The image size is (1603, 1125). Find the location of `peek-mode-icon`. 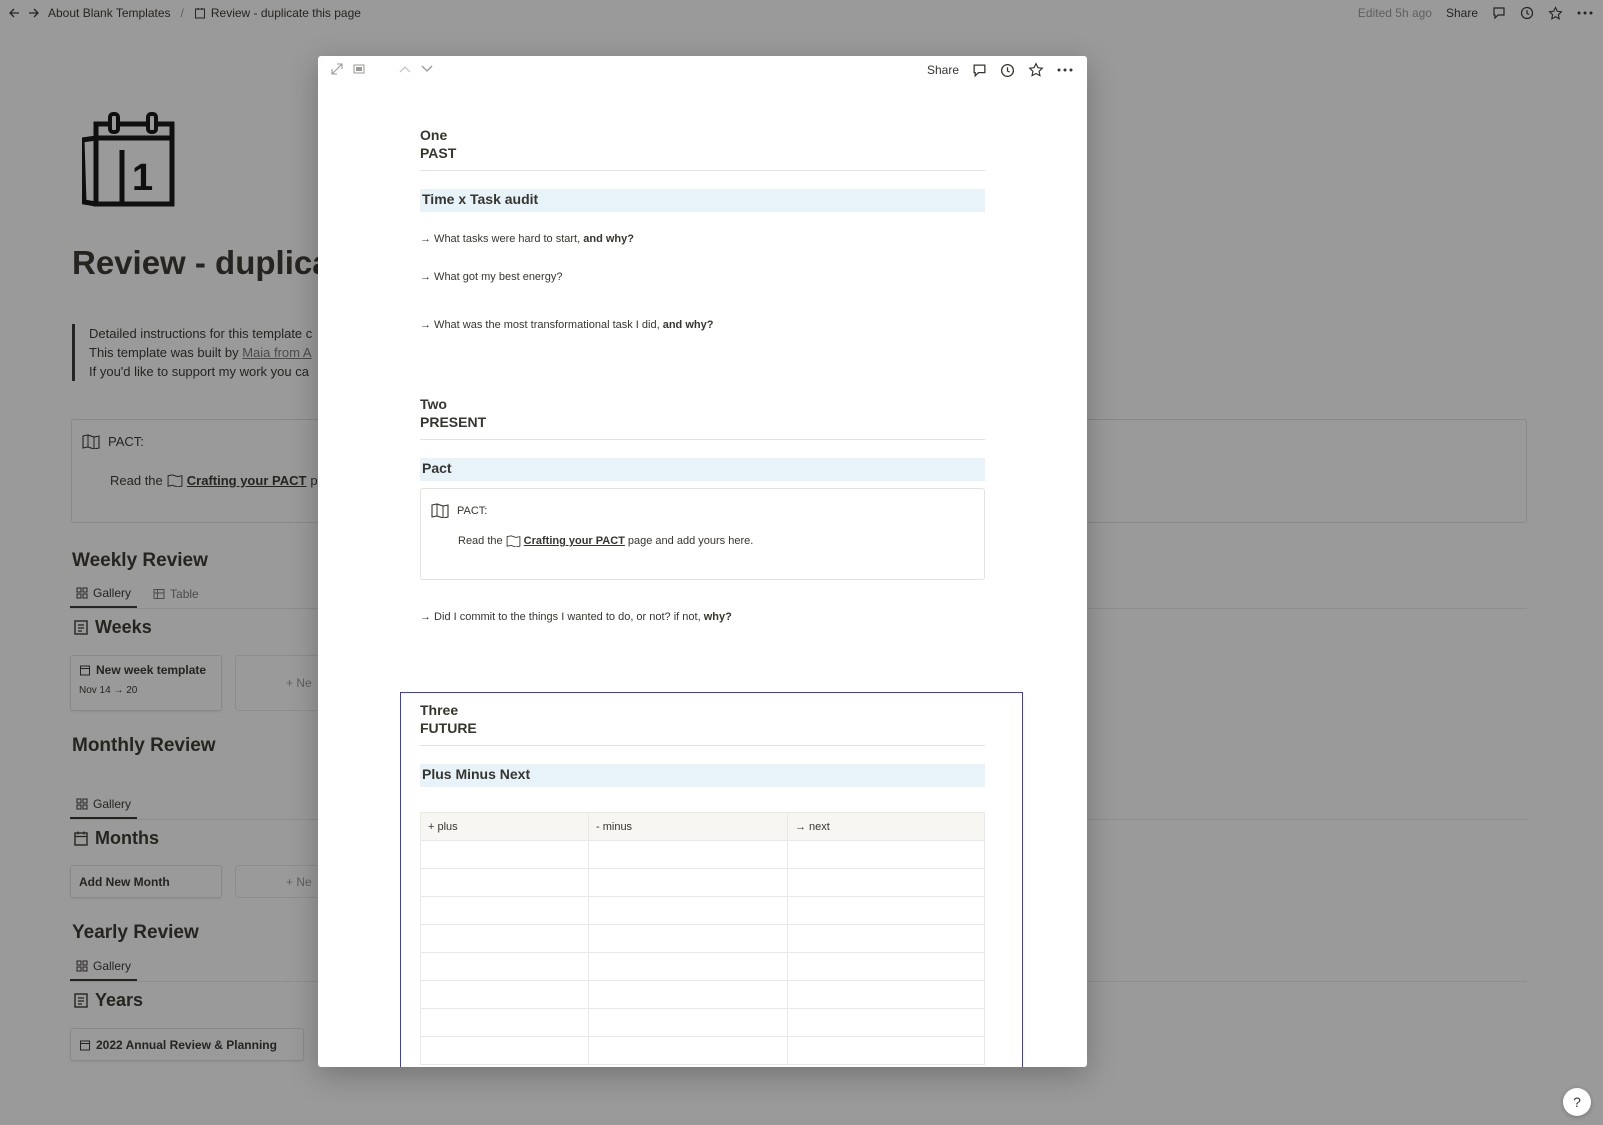

peek-mode-icon is located at coordinates (359, 69).